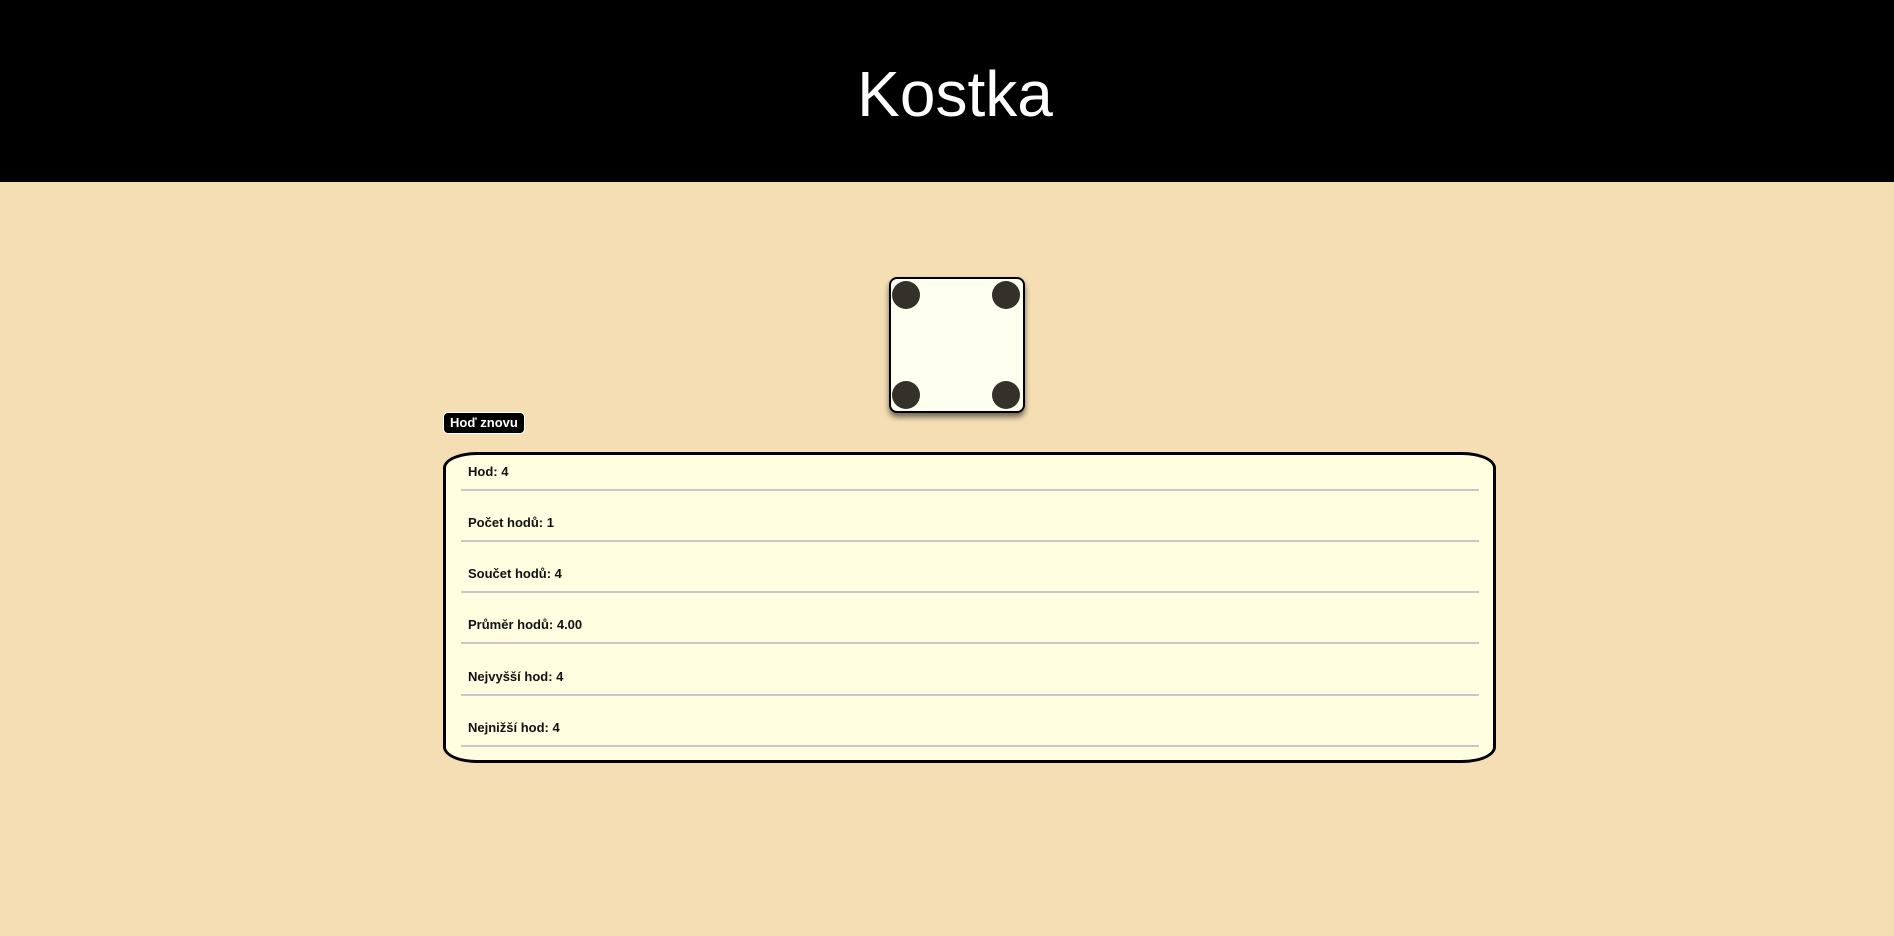 This screenshot has width=1894, height=936. What do you see at coordinates (525, 624) in the screenshot?
I see `stat-label: Průměr hodů: 4.00` at bounding box center [525, 624].